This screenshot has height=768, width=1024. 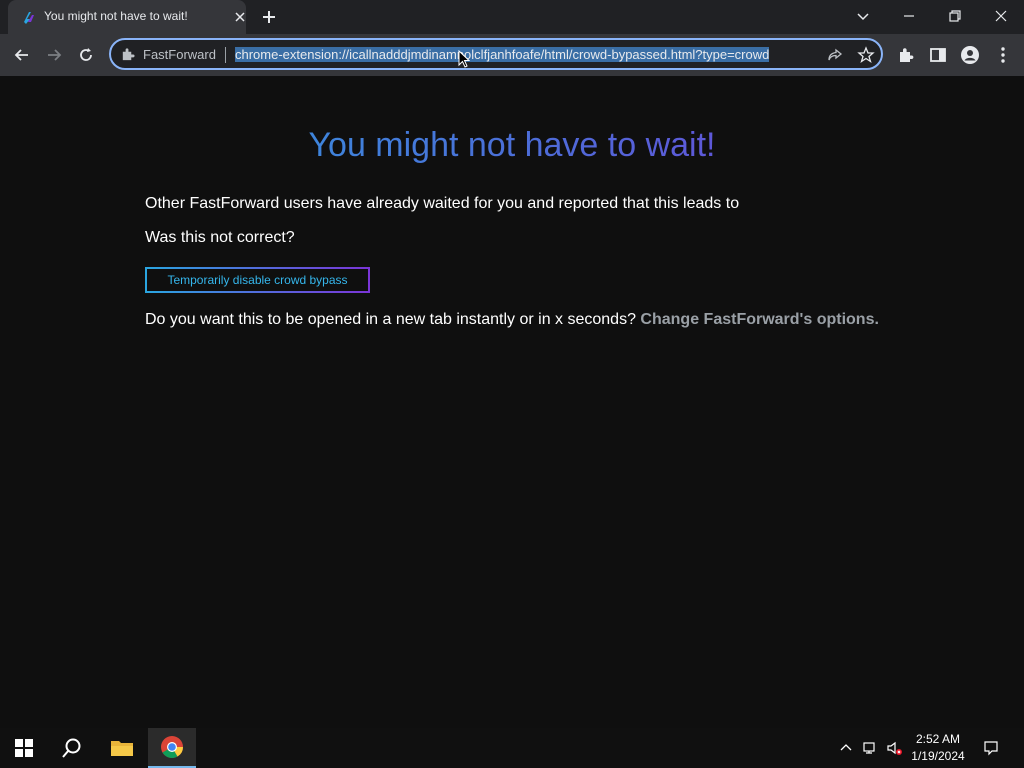 I want to click on search-icon, so click(x=71, y=748).